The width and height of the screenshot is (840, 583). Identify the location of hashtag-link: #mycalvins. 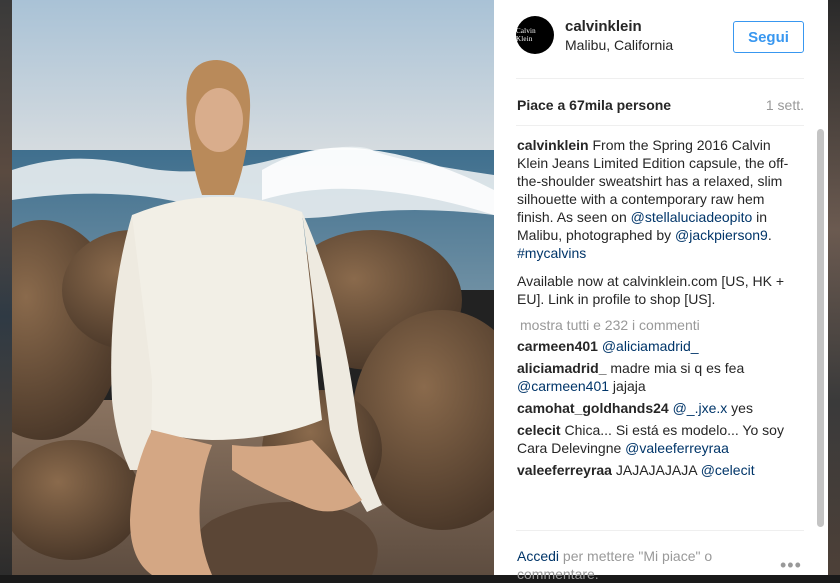
(551, 253).